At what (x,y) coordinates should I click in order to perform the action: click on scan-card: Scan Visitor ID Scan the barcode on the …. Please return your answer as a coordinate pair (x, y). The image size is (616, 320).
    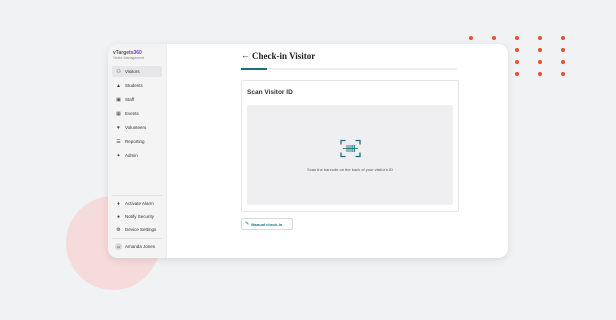
    Looking at the image, I should click on (350, 146).